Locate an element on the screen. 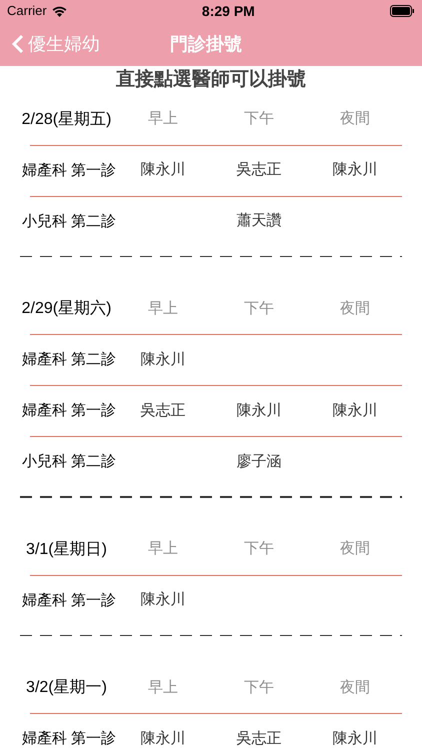 The image size is (422, 750). doctor-link: 蕭天讚 is located at coordinates (259, 221).